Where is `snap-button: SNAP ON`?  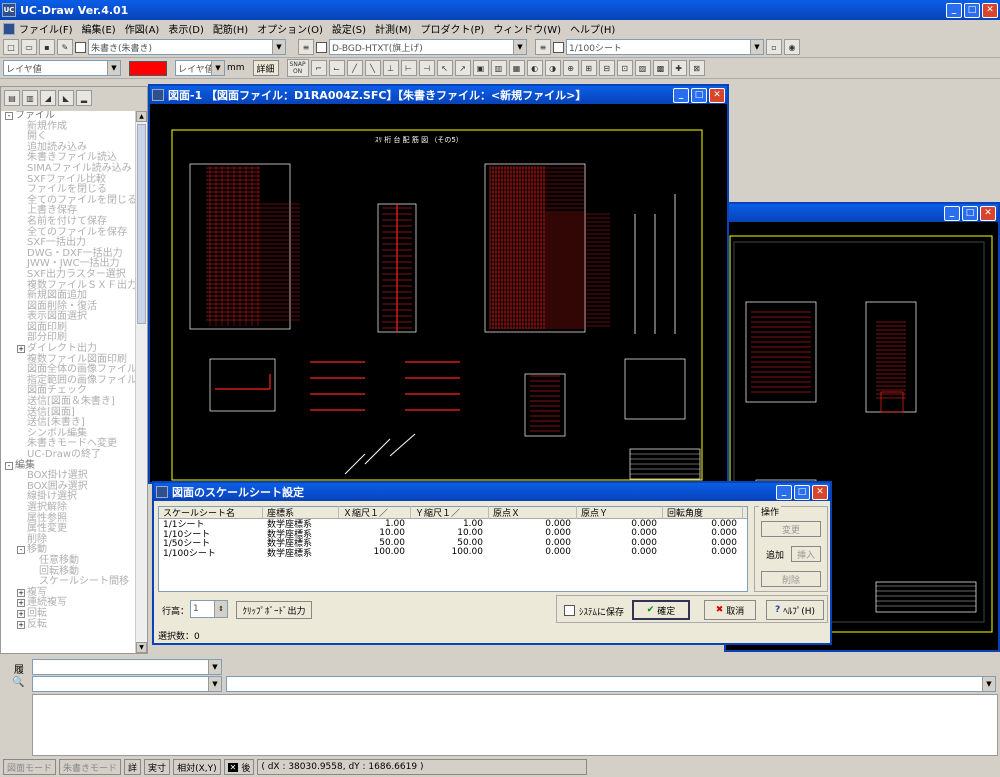
snap-button: SNAP ON is located at coordinates (297, 68).